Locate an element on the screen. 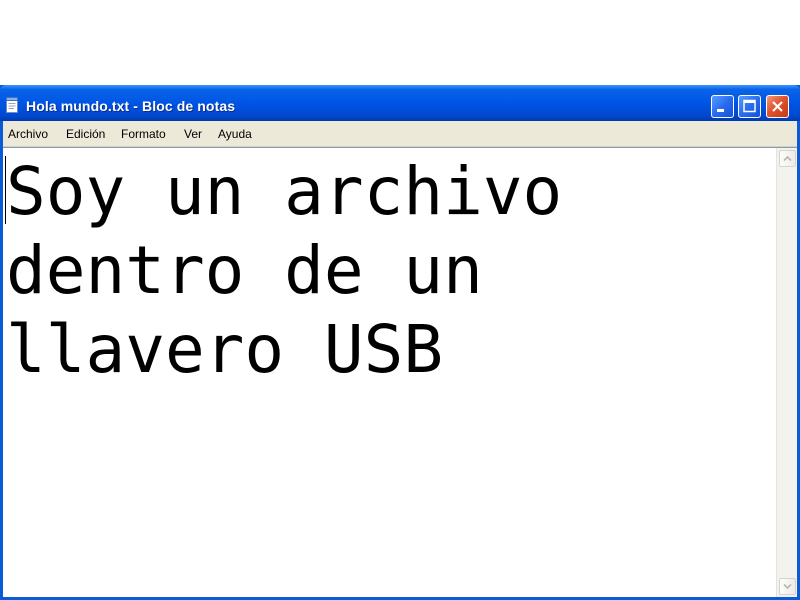 This screenshot has height=600, width=800. maximize-button is located at coordinates (749, 106).